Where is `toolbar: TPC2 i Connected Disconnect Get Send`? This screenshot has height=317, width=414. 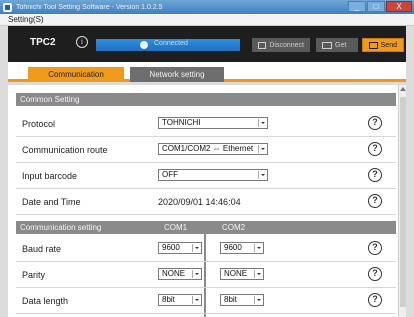 toolbar: TPC2 i Connected Disconnect Get Send is located at coordinates (207, 44).